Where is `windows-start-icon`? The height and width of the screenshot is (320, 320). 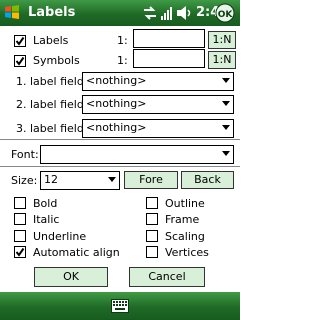 windows-start-icon is located at coordinates (12, 12).